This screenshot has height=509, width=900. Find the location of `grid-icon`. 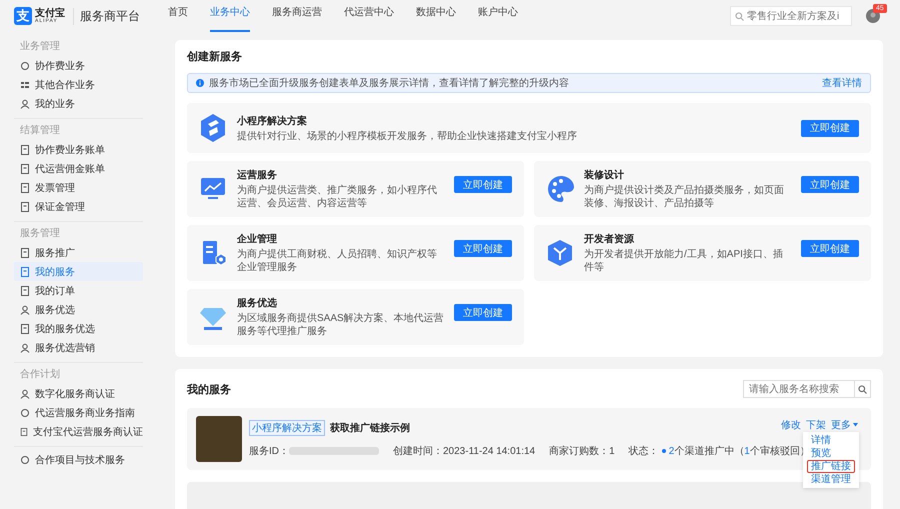

grid-icon is located at coordinates (25, 85).